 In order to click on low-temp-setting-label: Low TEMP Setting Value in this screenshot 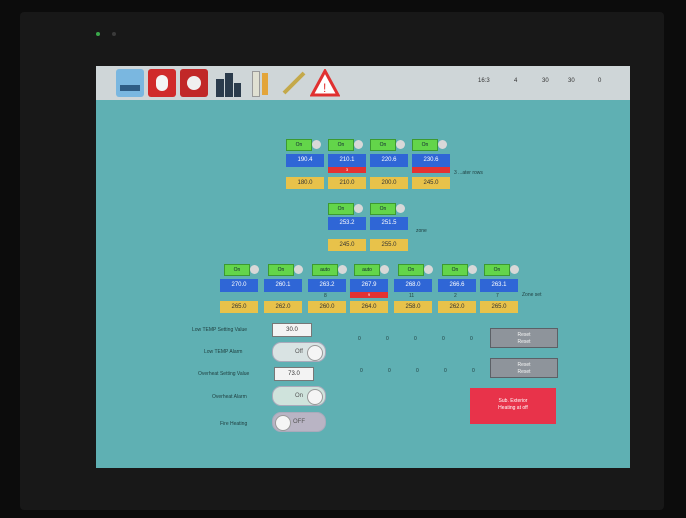, I will do `click(220, 330)`.